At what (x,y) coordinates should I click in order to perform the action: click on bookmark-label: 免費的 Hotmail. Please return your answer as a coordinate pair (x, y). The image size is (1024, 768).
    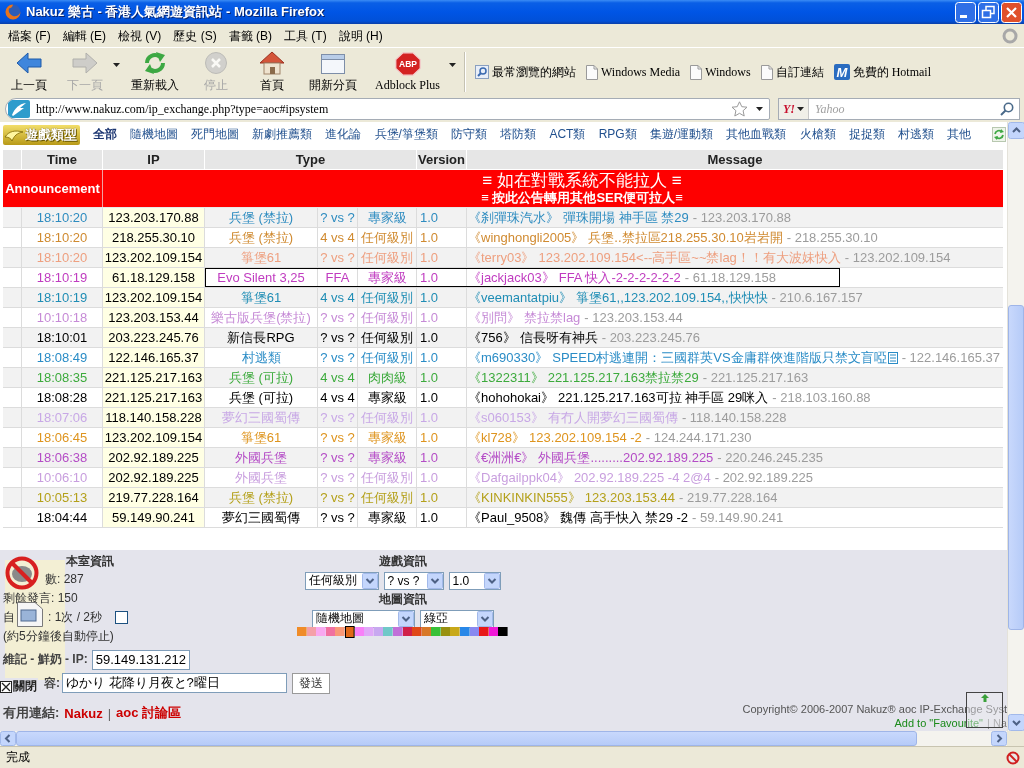
    Looking at the image, I should click on (892, 72).